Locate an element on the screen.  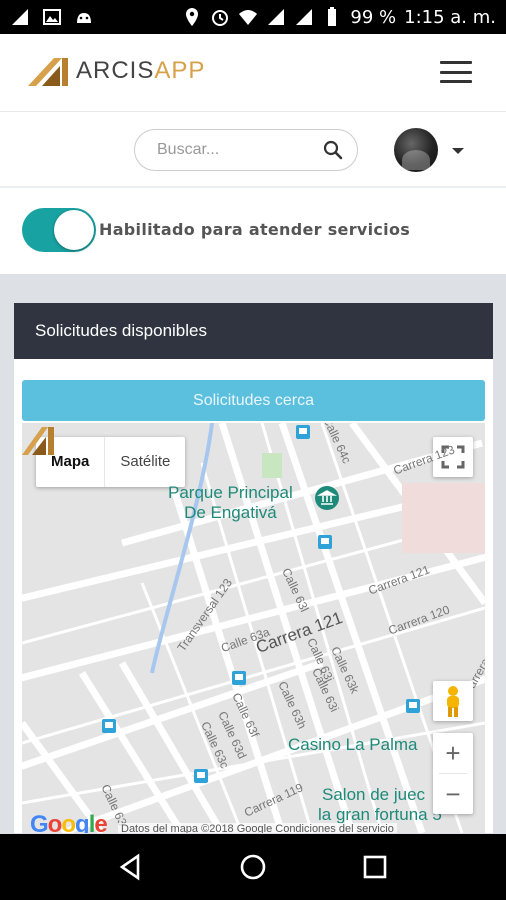
menu-toggle-button is located at coordinates (456, 72).